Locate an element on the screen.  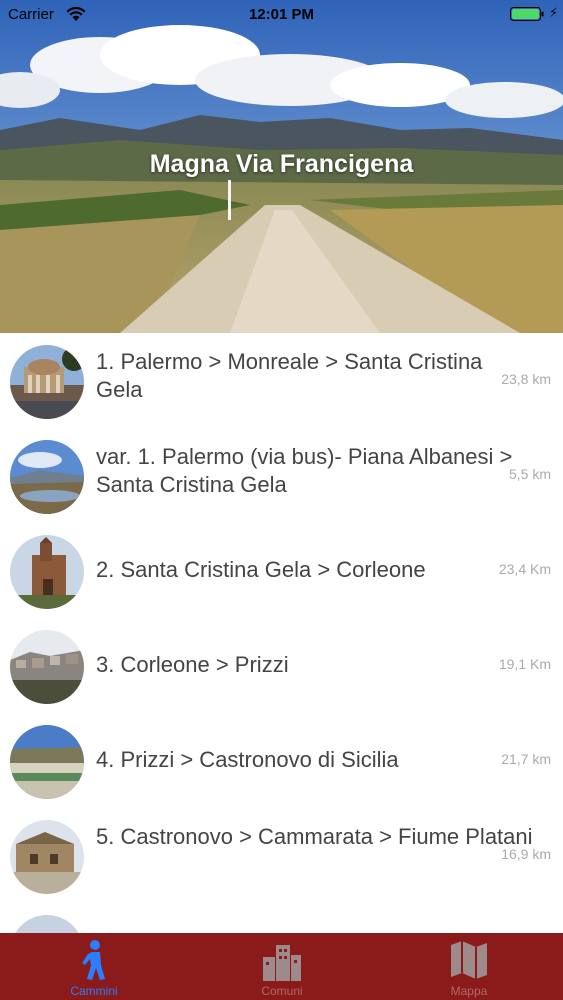
tab-mappa: Mappa is located at coordinates (469, 966).